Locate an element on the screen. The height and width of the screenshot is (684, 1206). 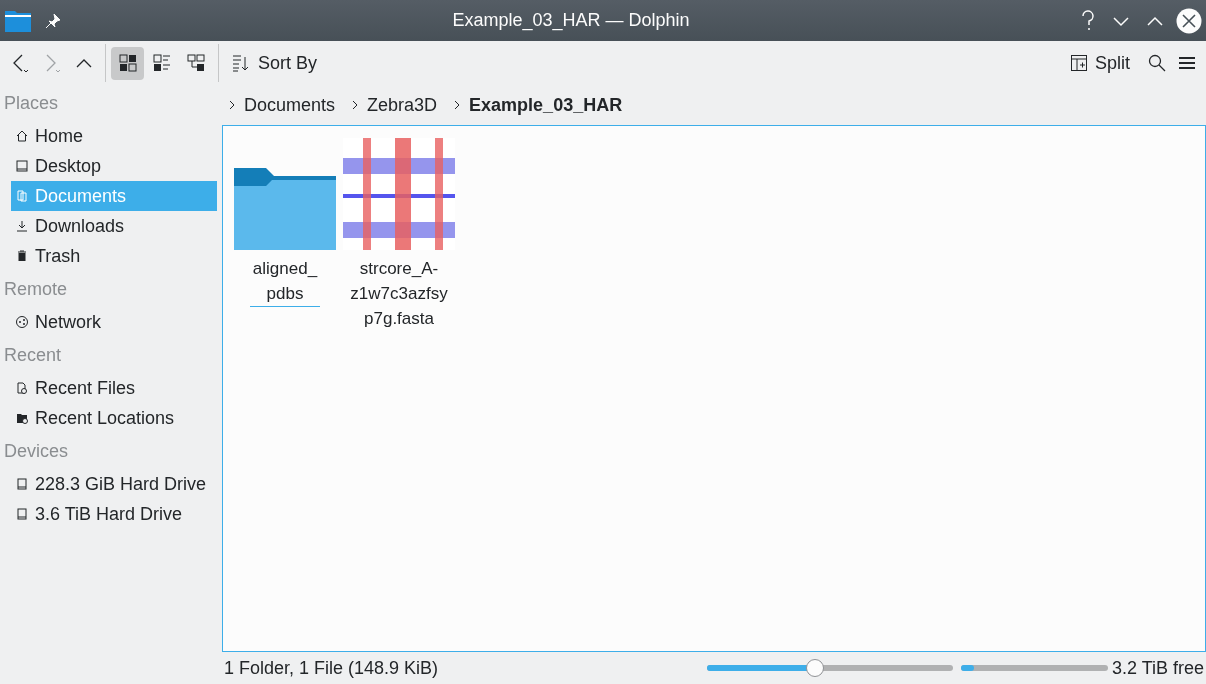
home-icon is located at coordinates (22, 136).